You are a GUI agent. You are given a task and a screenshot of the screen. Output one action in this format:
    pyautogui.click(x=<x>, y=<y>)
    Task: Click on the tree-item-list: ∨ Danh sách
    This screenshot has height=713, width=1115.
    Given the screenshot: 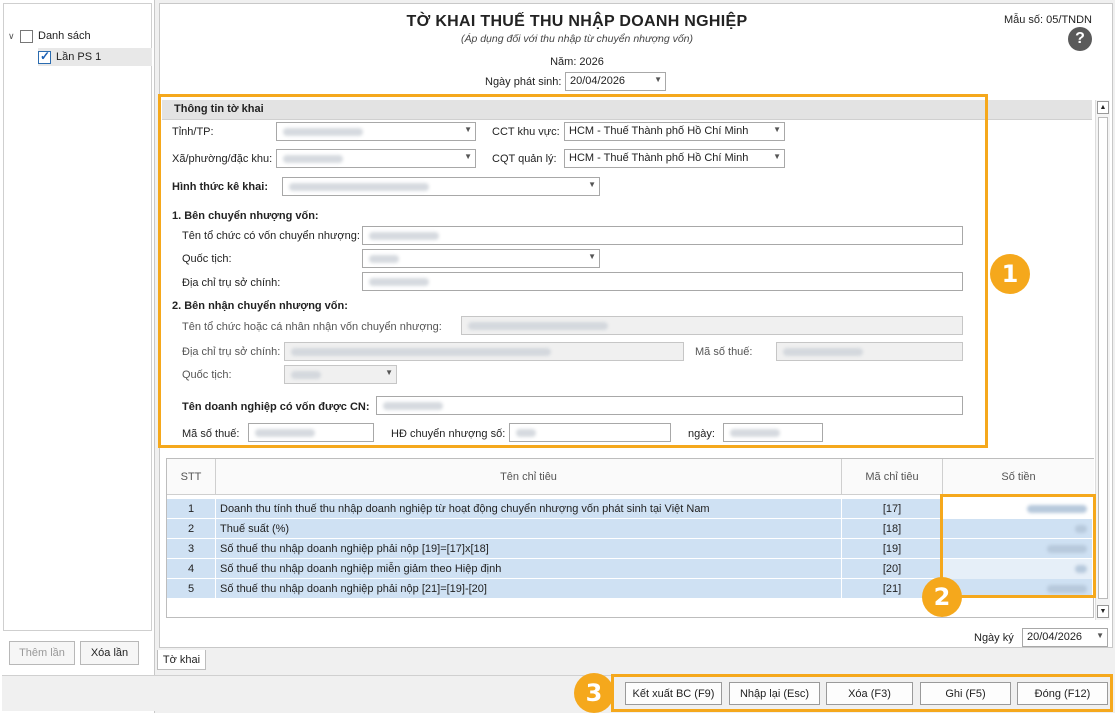 What is the action you would take?
    pyautogui.click(x=49, y=36)
    